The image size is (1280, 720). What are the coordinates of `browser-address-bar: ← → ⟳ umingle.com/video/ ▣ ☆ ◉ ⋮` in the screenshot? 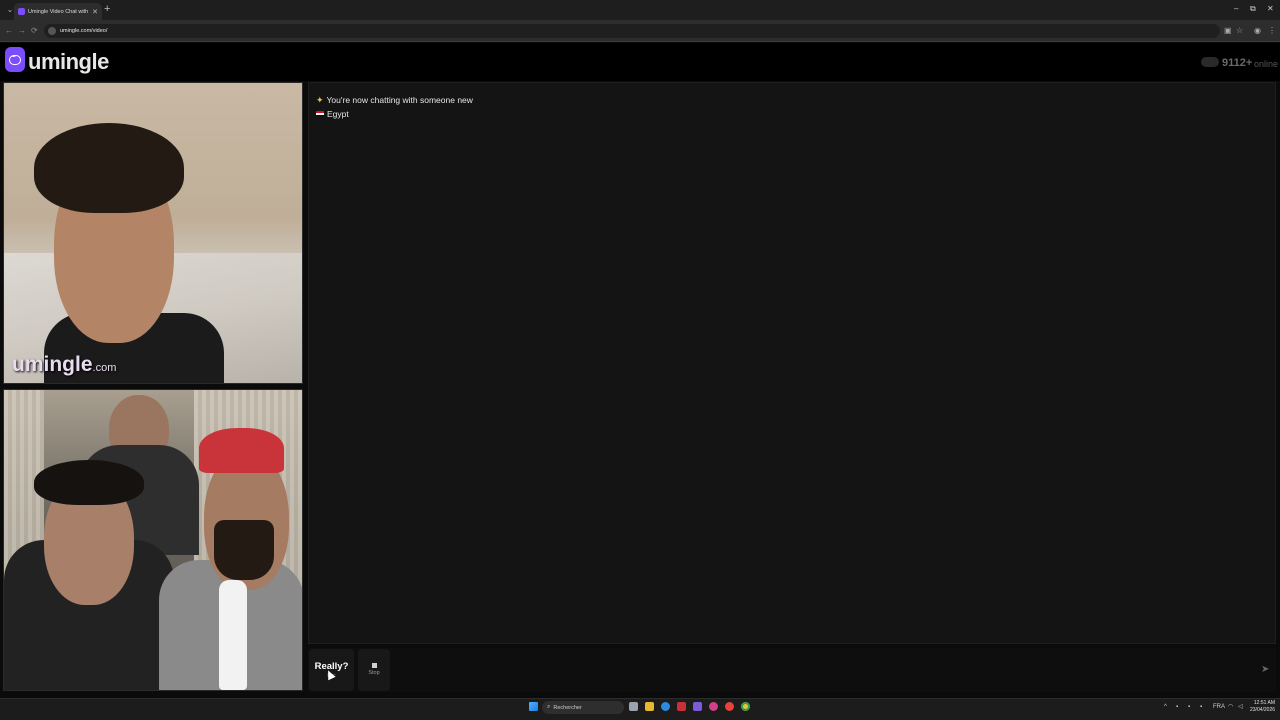 It's located at (640, 31).